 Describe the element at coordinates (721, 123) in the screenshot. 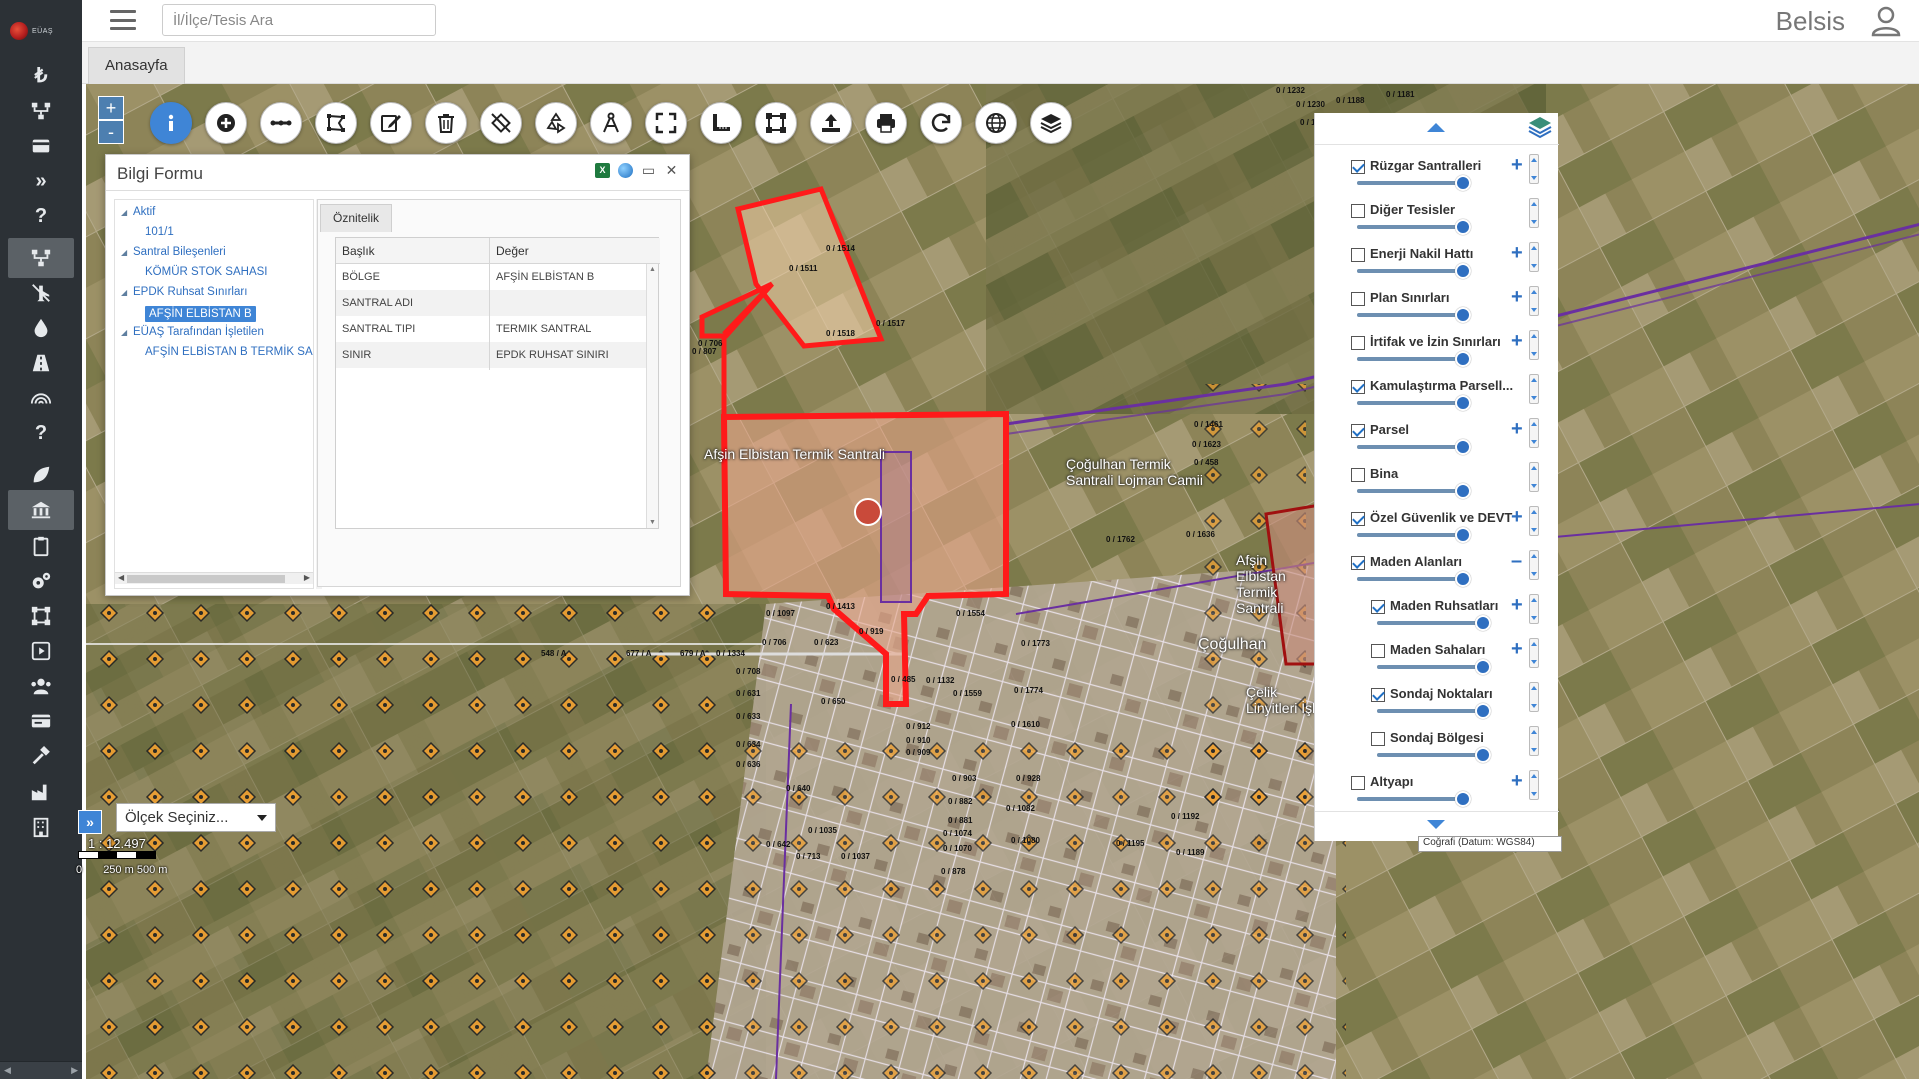

I see `ruler-corner-button` at that location.